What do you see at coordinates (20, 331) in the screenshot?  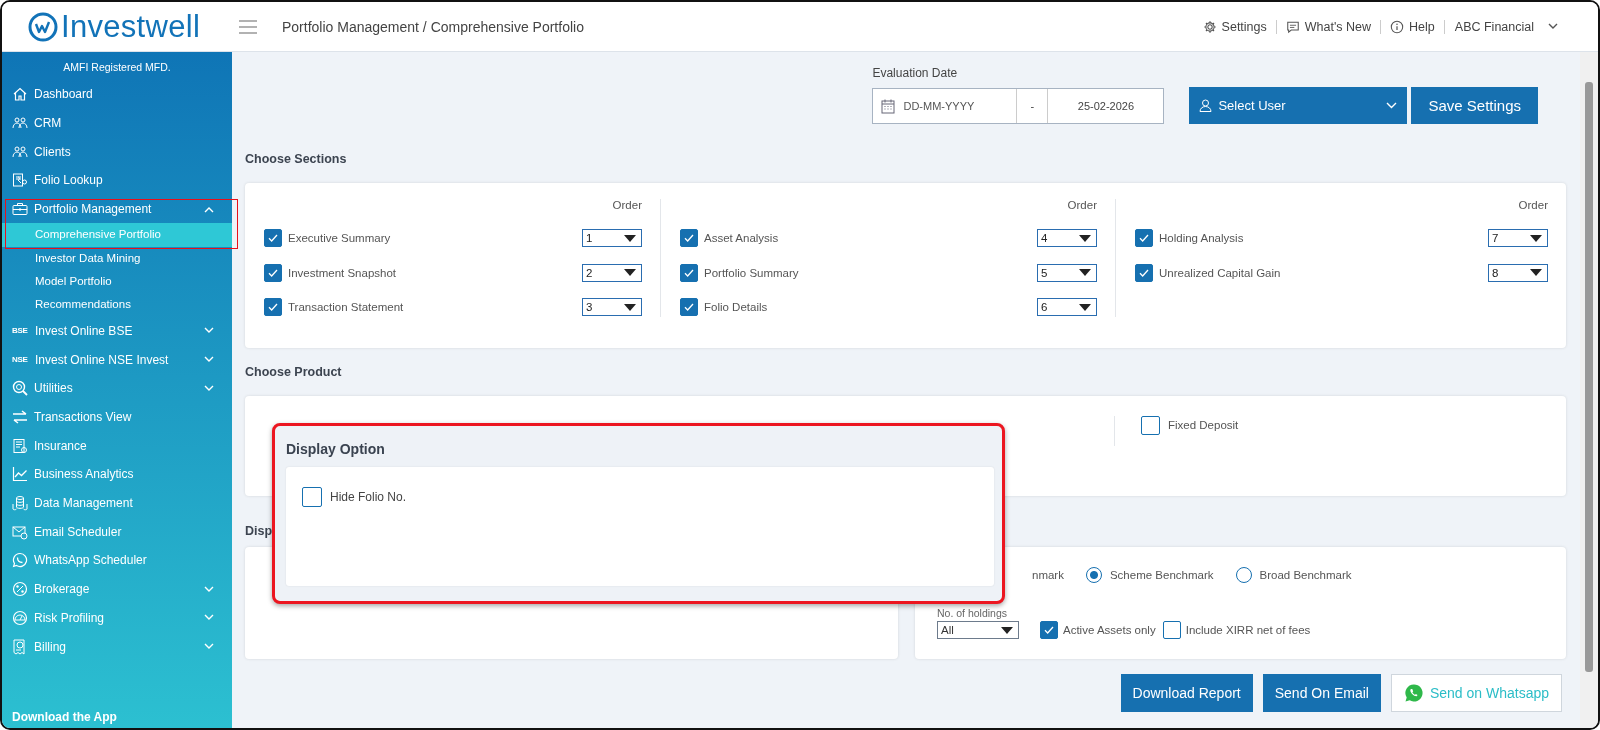 I see `exchange-label: BSE` at bounding box center [20, 331].